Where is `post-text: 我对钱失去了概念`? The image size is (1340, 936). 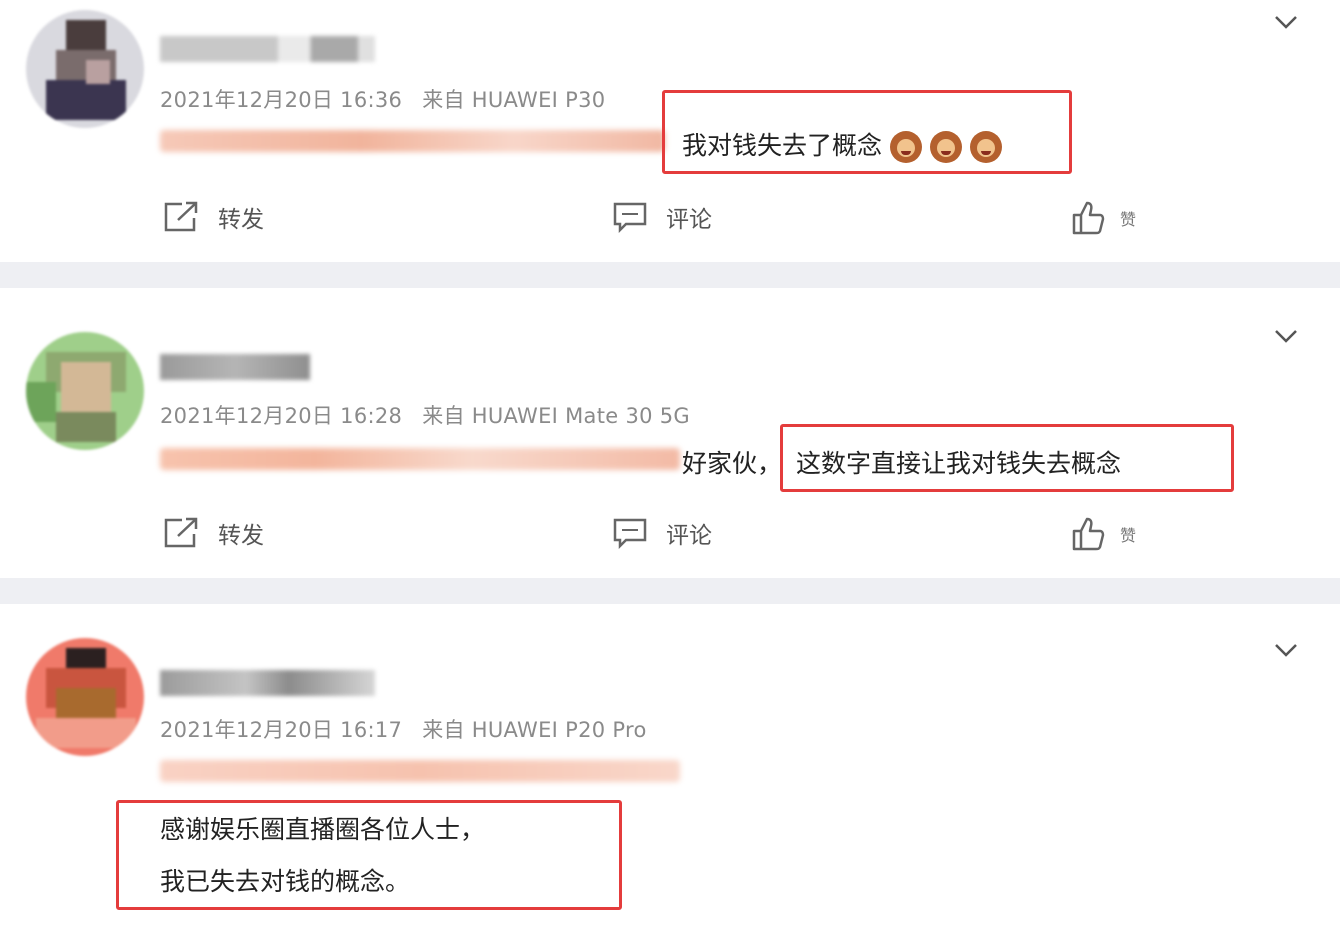
post-text: 我对钱失去了概念 is located at coordinates (842, 144).